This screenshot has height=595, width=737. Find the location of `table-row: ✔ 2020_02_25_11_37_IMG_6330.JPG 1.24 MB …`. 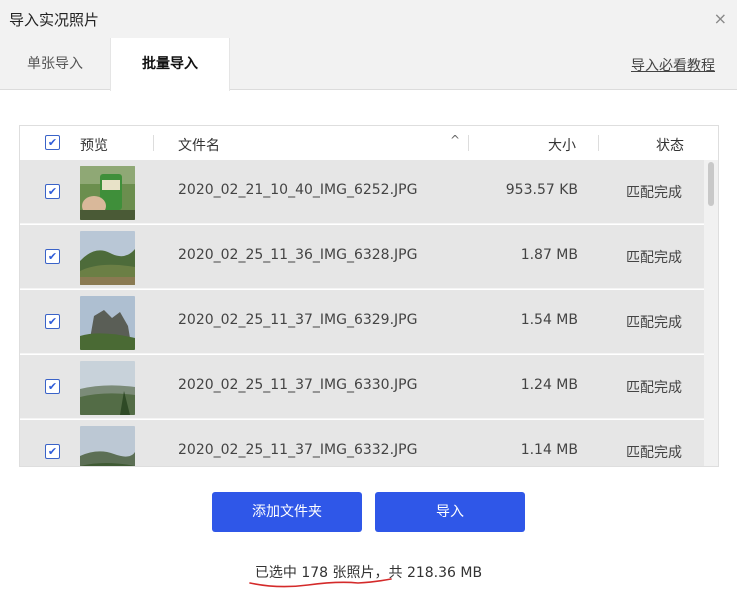

table-row: ✔ 2020_02_25_11_37_IMG_6330.JPG 1.24 MB … is located at coordinates (363, 387).